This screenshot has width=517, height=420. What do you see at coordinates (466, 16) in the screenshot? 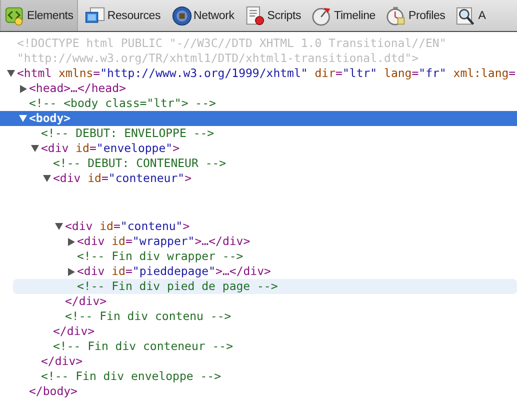
I see `magnifier-icon` at bounding box center [466, 16].